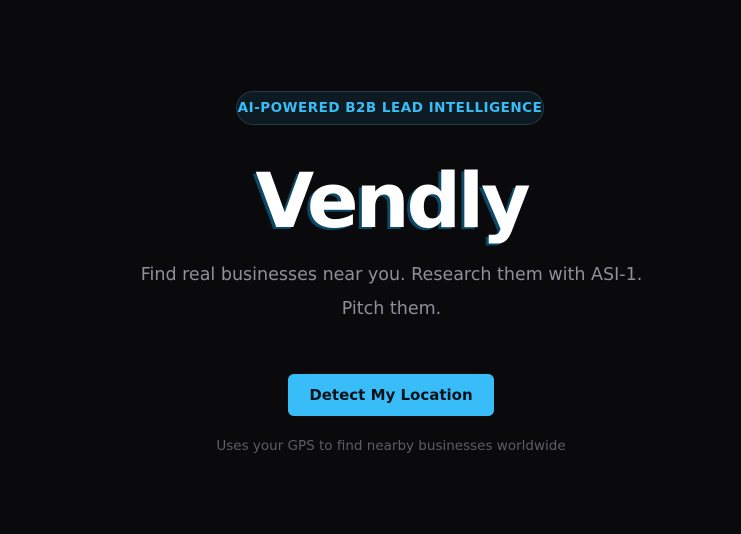 This screenshot has height=534, width=741. What do you see at coordinates (392, 200) in the screenshot?
I see `brand-title: Vendly` at bounding box center [392, 200].